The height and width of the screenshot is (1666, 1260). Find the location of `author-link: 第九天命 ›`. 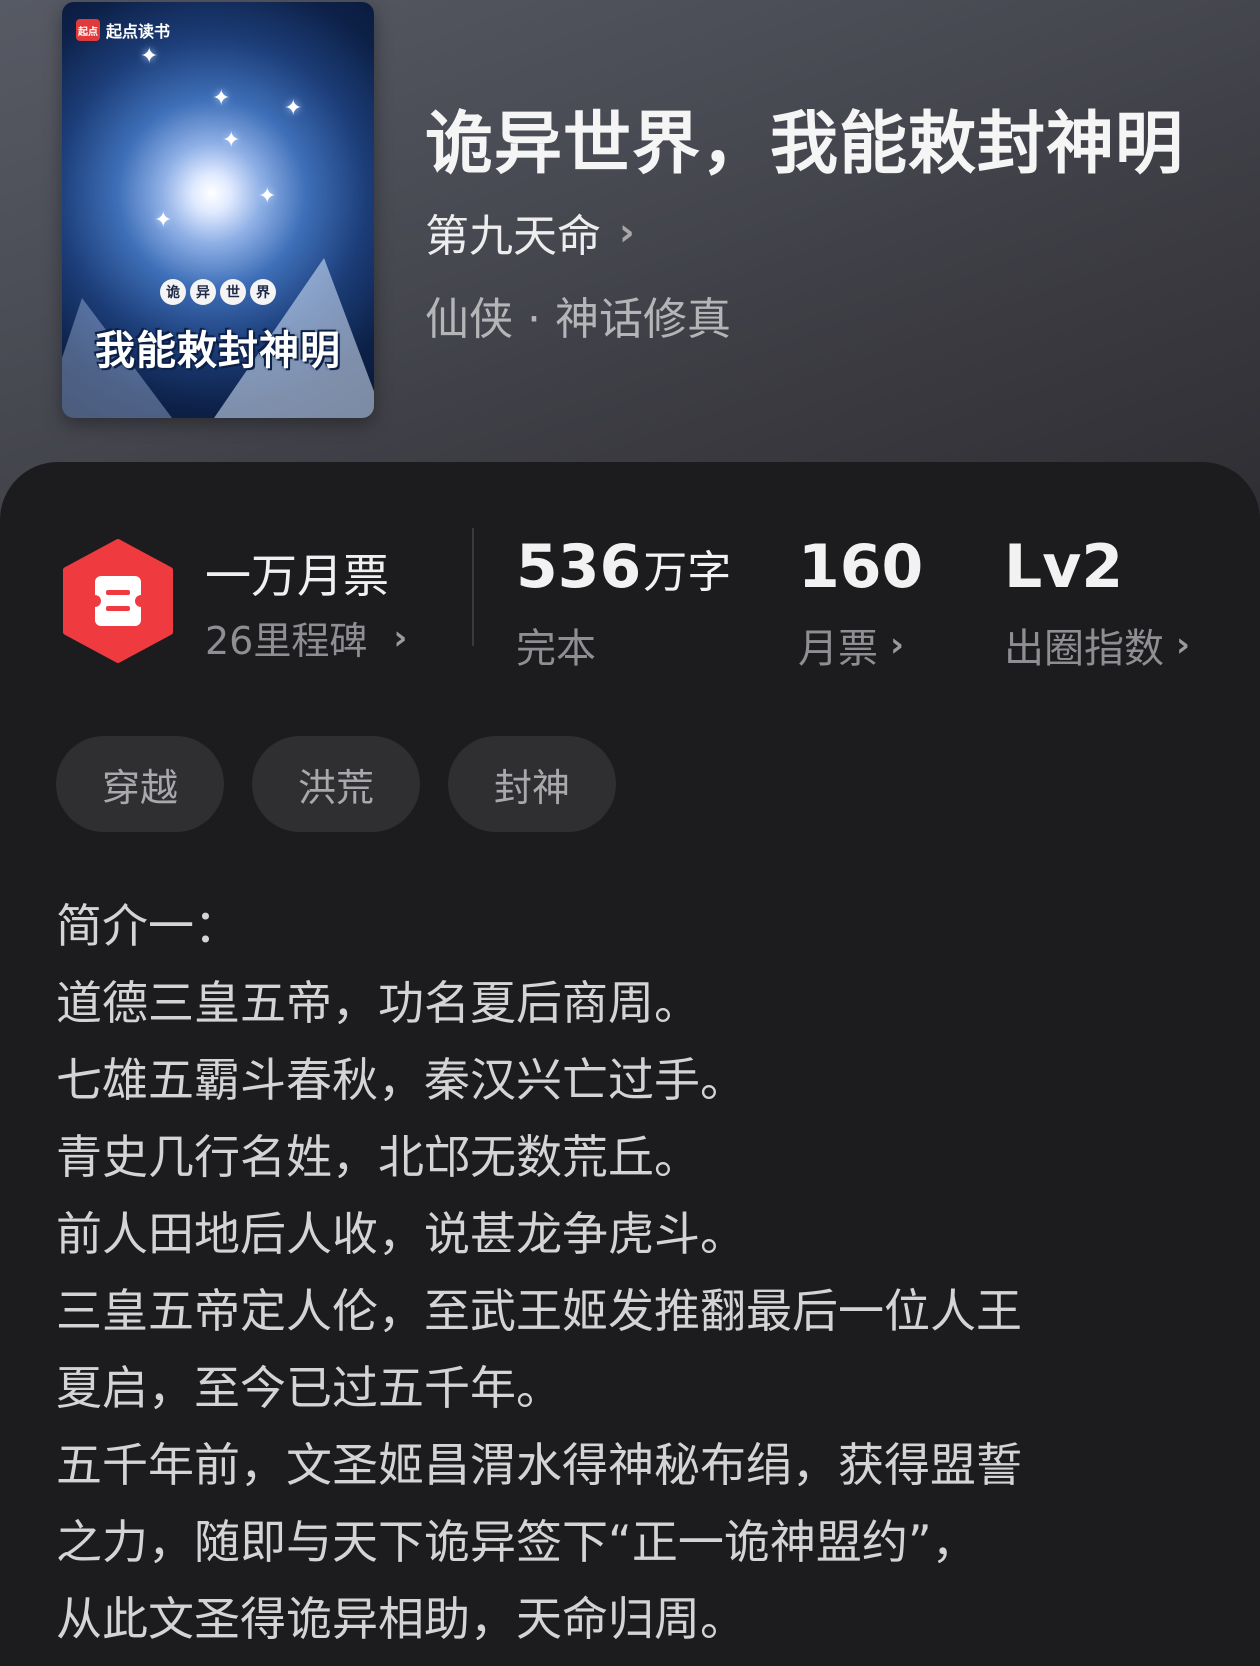

author-link: 第九天命 › is located at coordinates (530, 232).